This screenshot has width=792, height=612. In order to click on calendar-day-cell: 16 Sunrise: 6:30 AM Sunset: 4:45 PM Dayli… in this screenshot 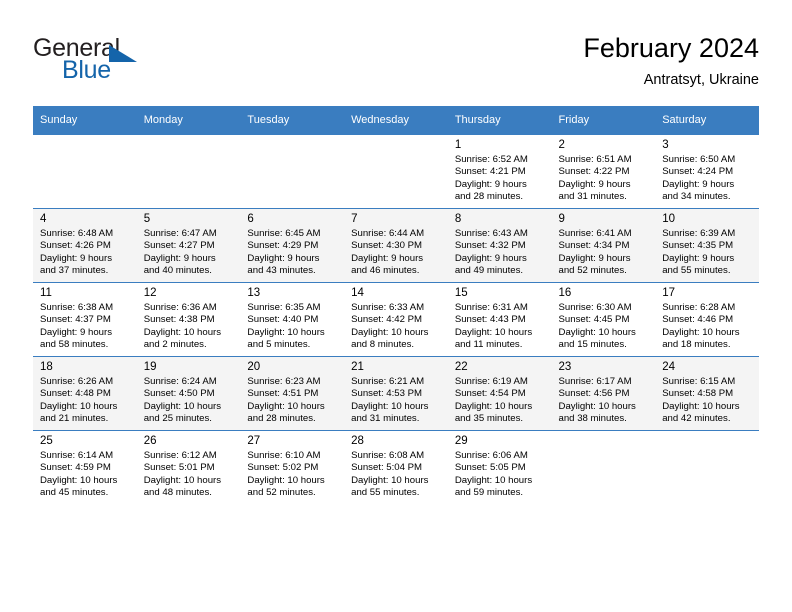, I will do `click(603, 319)`.